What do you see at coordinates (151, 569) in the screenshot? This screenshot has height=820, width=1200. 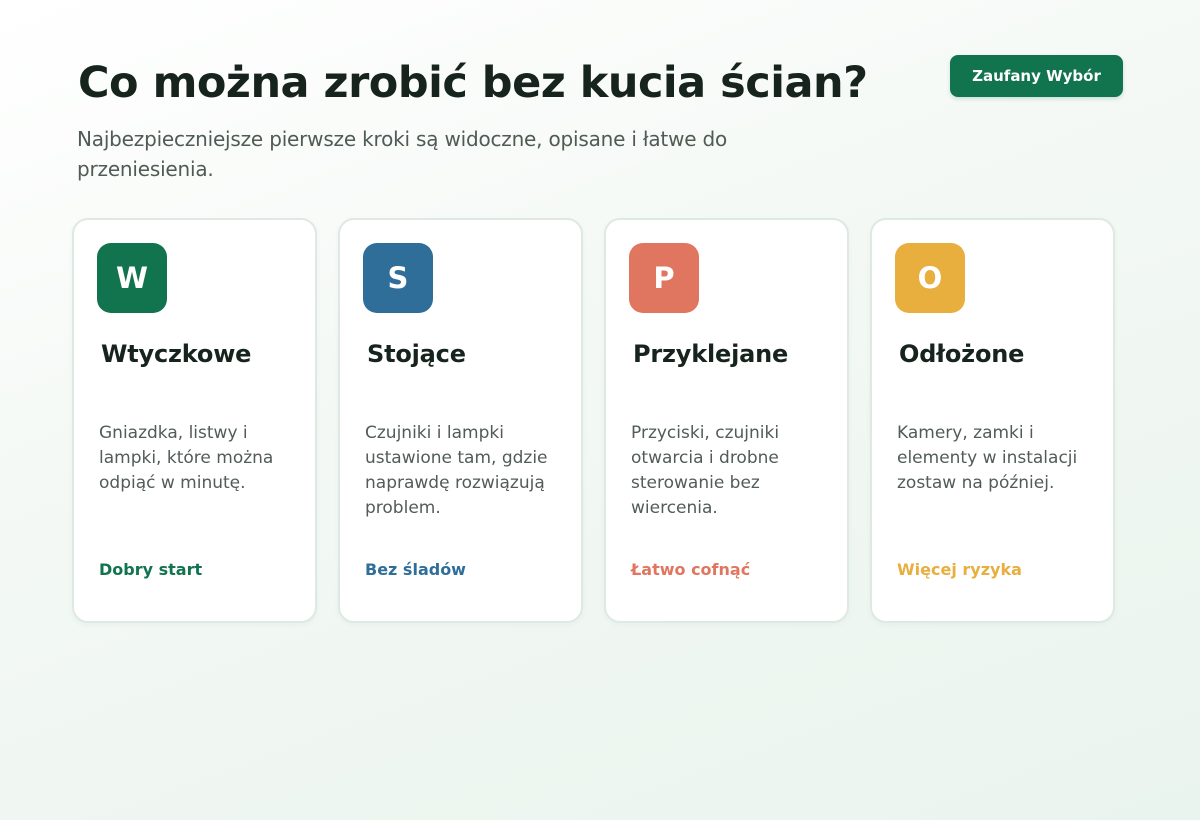 I see `card-tag: Dobry start` at bounding box center [151, 569].